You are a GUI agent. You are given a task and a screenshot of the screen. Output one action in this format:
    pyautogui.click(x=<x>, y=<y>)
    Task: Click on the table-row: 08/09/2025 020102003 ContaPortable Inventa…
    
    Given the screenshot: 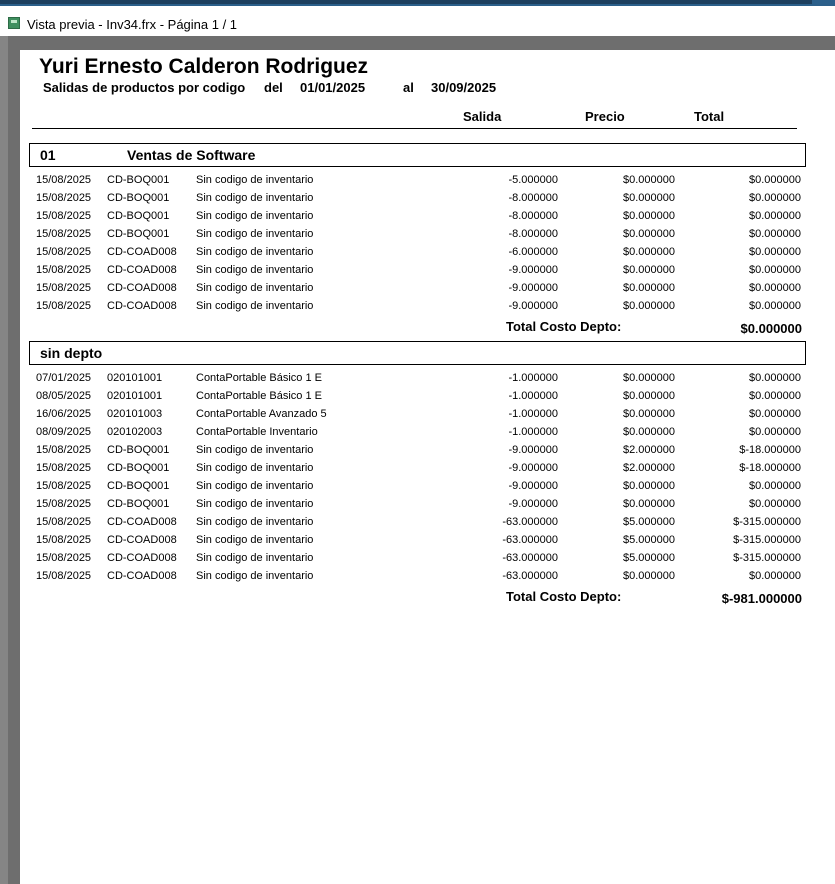 What is the action you would take?
    pyautogui.click(x=427, y=435)
    